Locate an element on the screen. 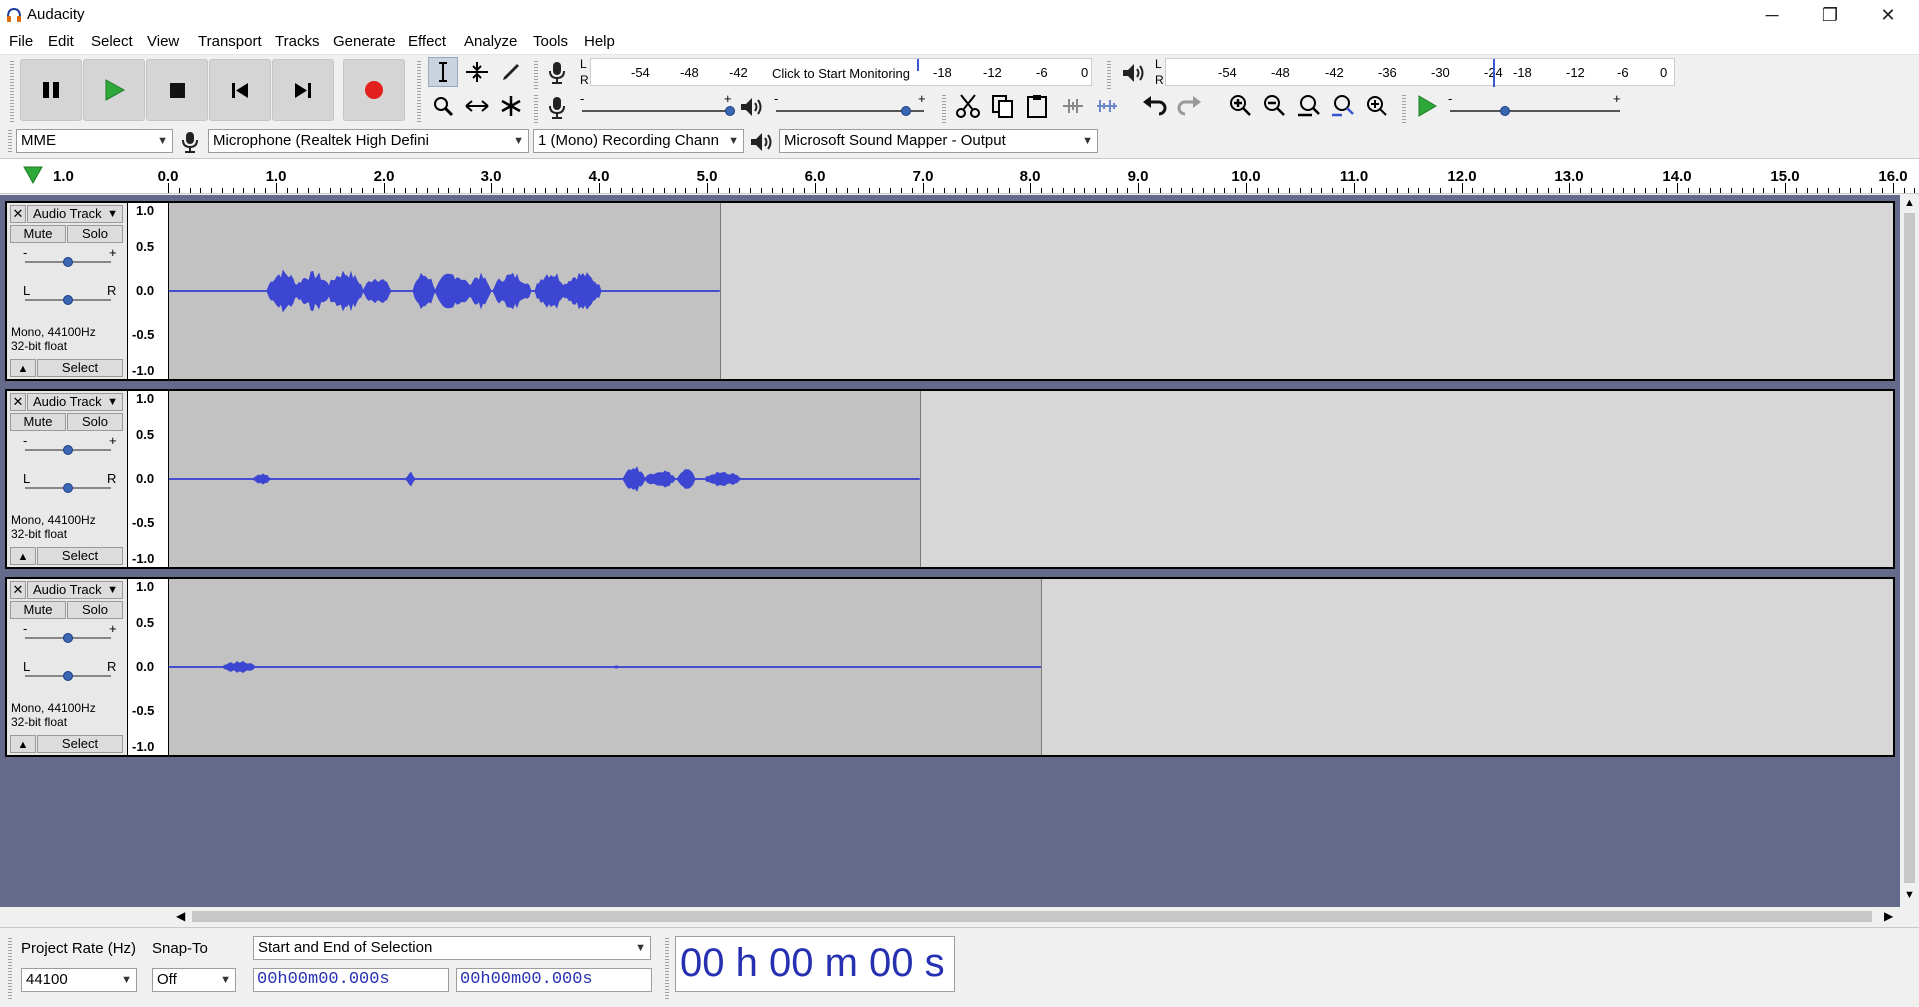 Image resolution: width=1919 pixels, height=1007 pixels. zoom-tool is located at coordinates (443, 106).